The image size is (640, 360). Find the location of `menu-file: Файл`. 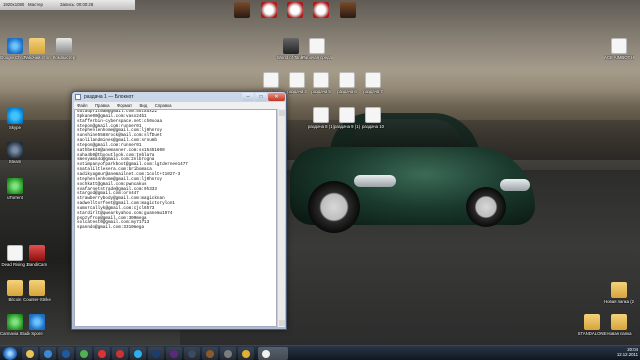

menu-file: Файл is located at coordinates (82, 105).